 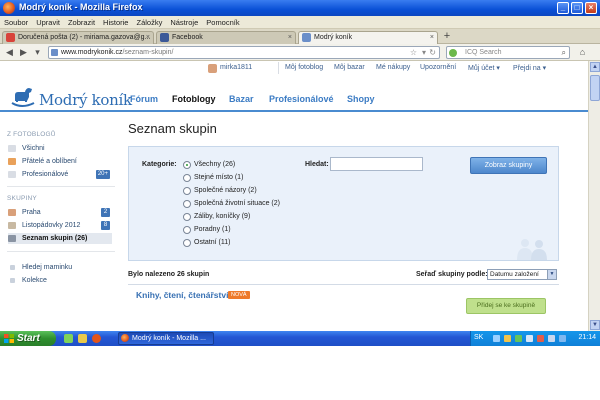 What do you see at coordinates (562, 338) in the screenshot?
I see `network-icon` at bounding box center [562, 338].